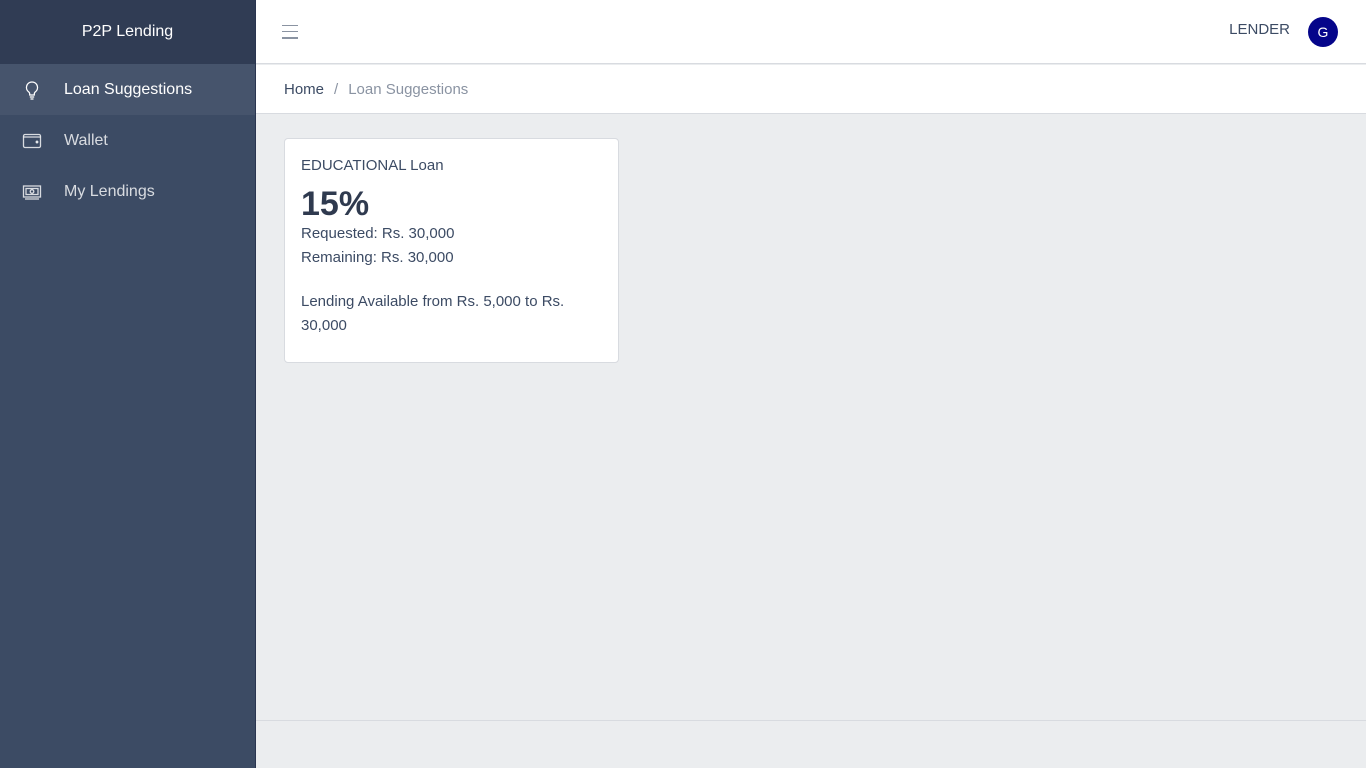  I want to click on sidebar-item-my-lendings: My Lendings, so click(127, 191).